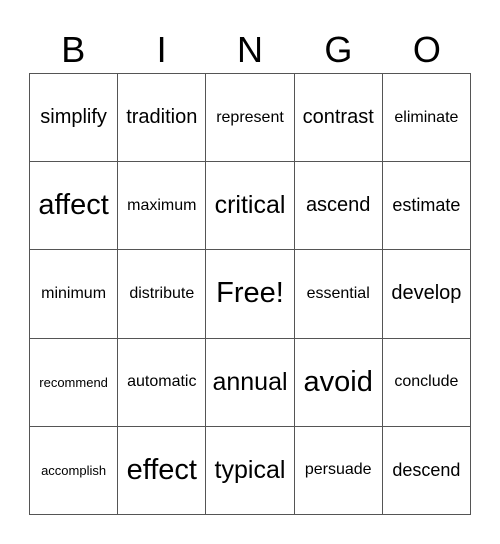  I want to click on bingo-cell: develop, so click(426, 294).